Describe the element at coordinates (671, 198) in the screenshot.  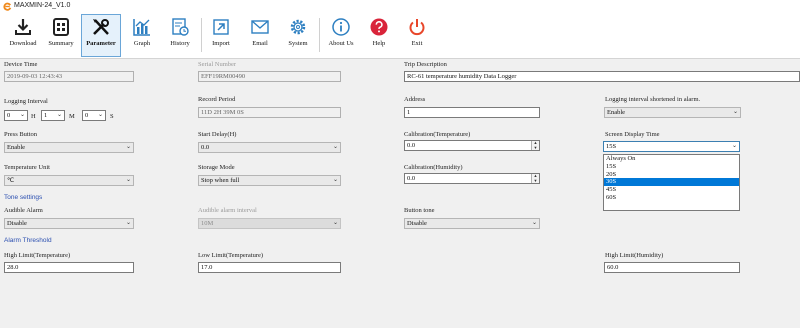
I see `dropdown-option: 60S` at that location.